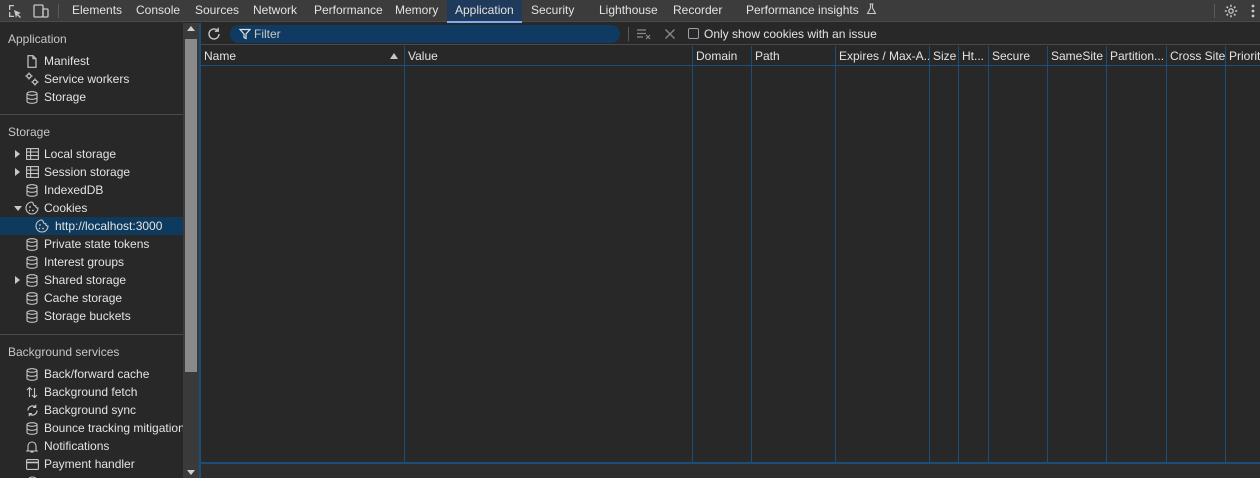  Describe the element at coordinates (97, 11) in the screenshot. I see `tab-elements: Elements` at that location.